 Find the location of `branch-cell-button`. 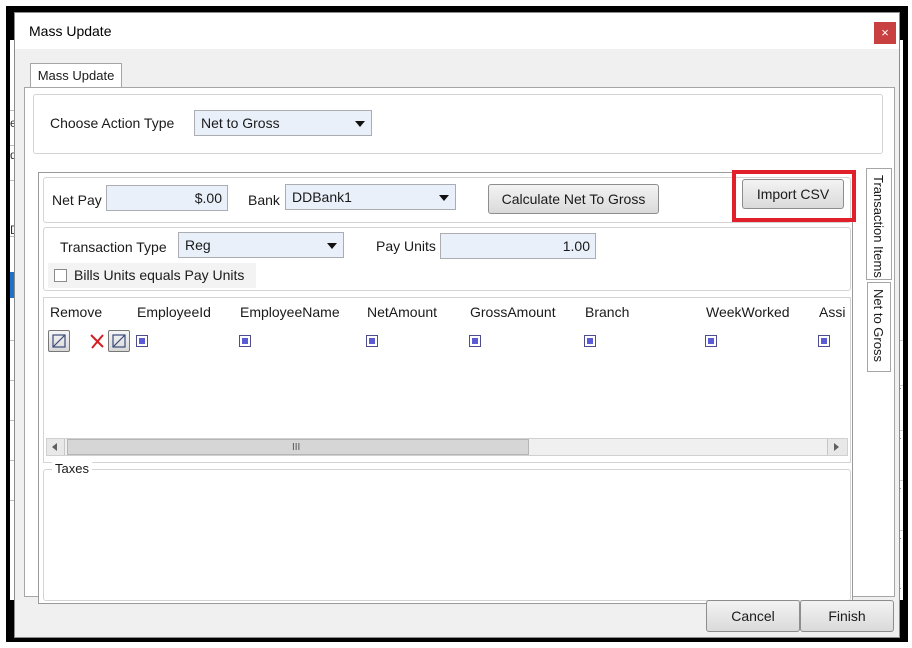

branch-cell-button is located at coordinates (590, 341).